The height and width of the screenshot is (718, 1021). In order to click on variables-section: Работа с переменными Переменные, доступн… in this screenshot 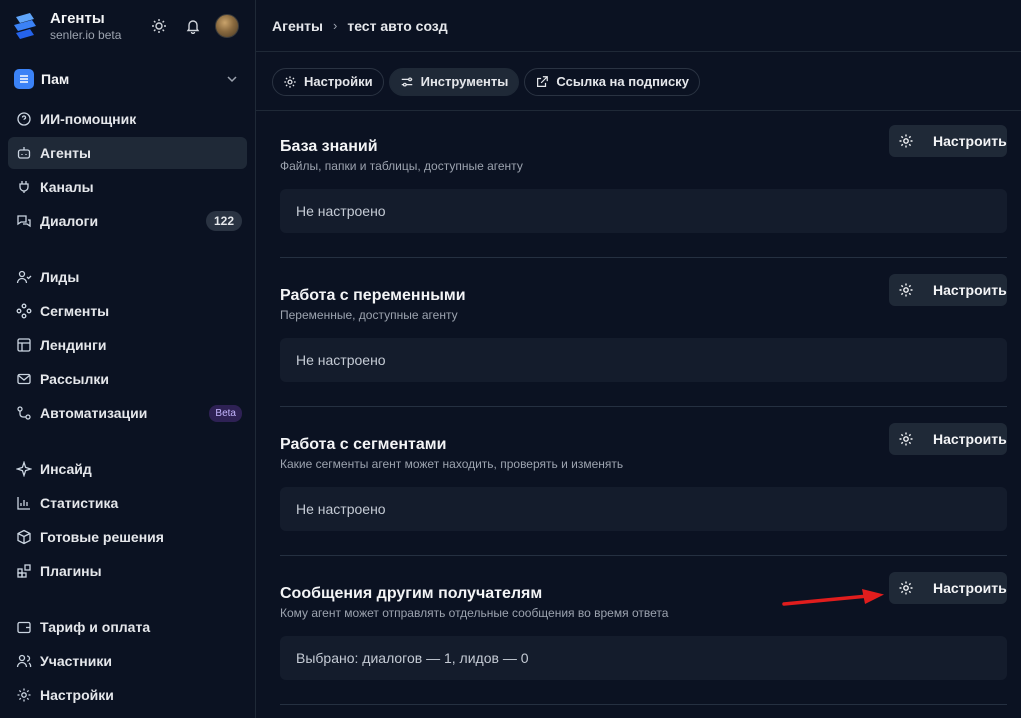, I will do `click(643, 328)`.